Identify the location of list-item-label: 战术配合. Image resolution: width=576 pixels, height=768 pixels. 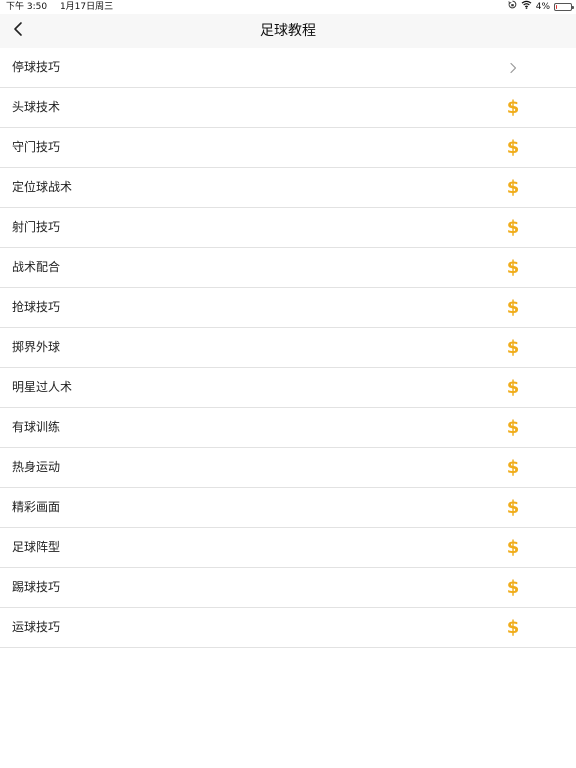
(36, 267).